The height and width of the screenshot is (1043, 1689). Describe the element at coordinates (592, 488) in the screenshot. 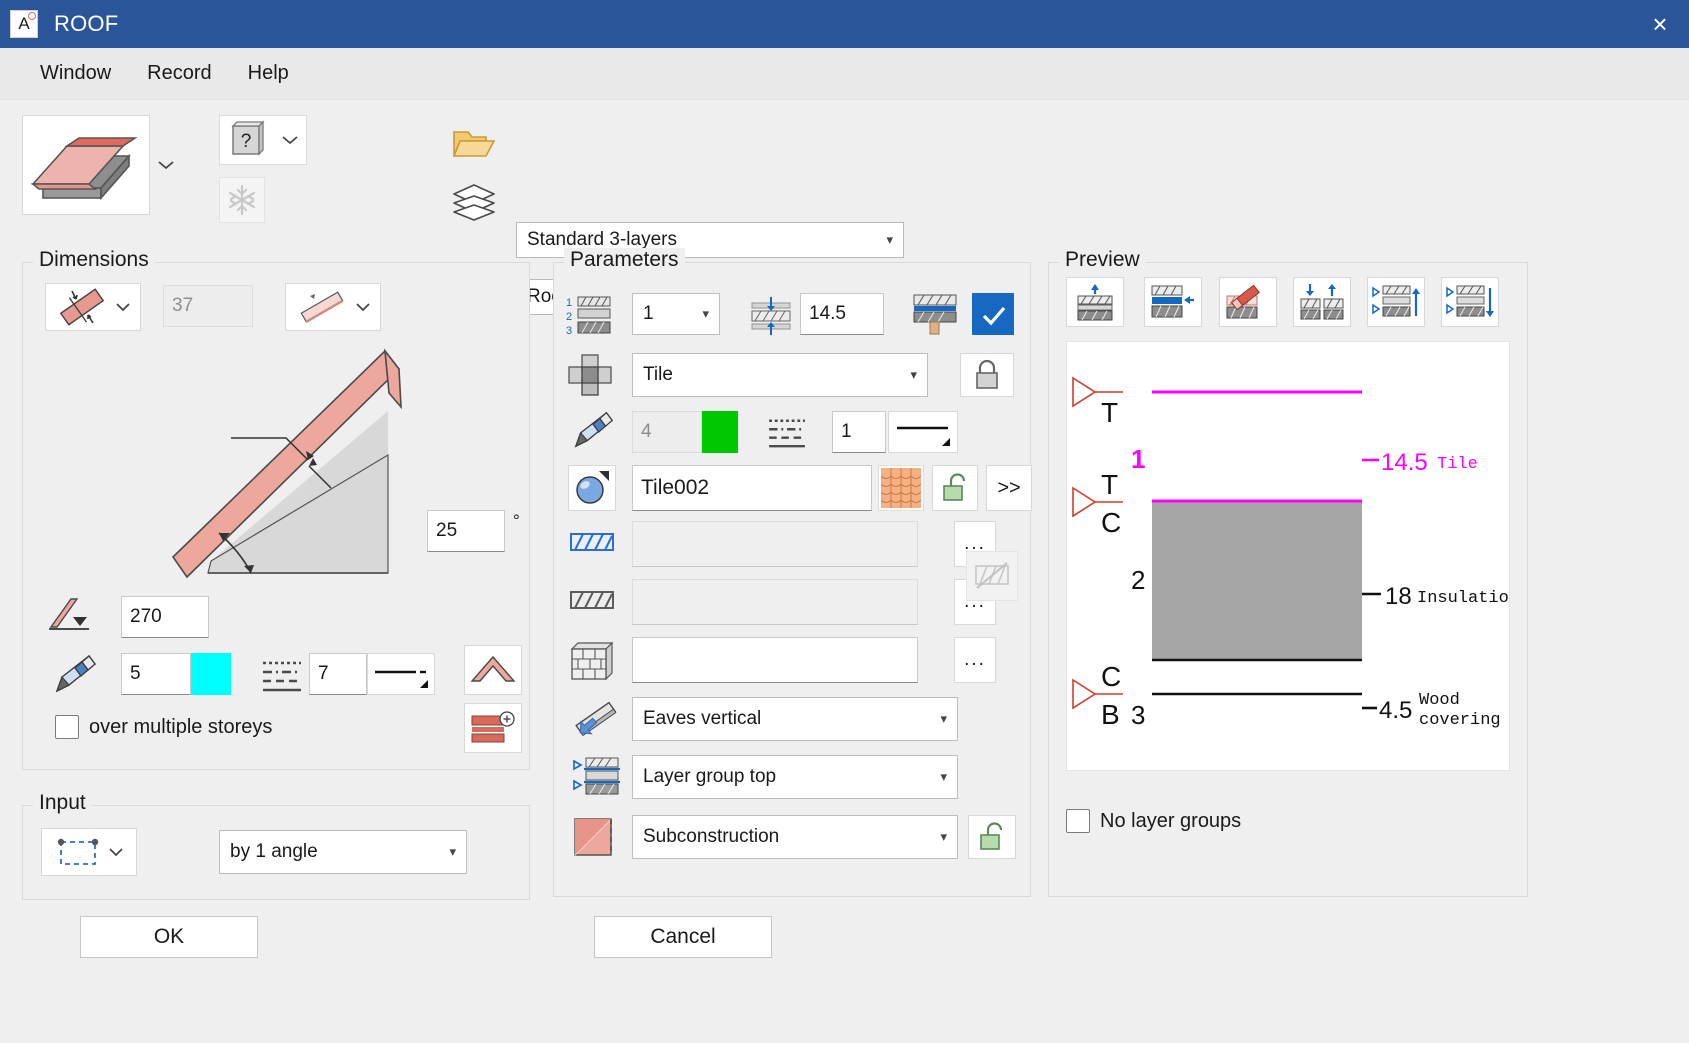

I see `surface-button` at that location.